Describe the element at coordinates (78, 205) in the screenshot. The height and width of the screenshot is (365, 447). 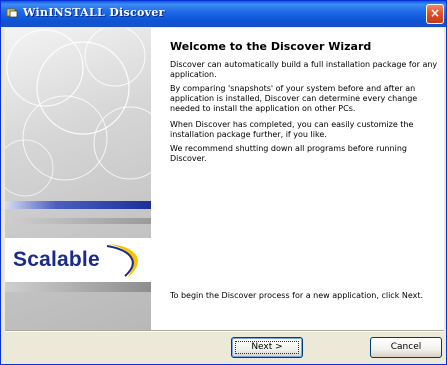
I see `blue-stripe` at that location.